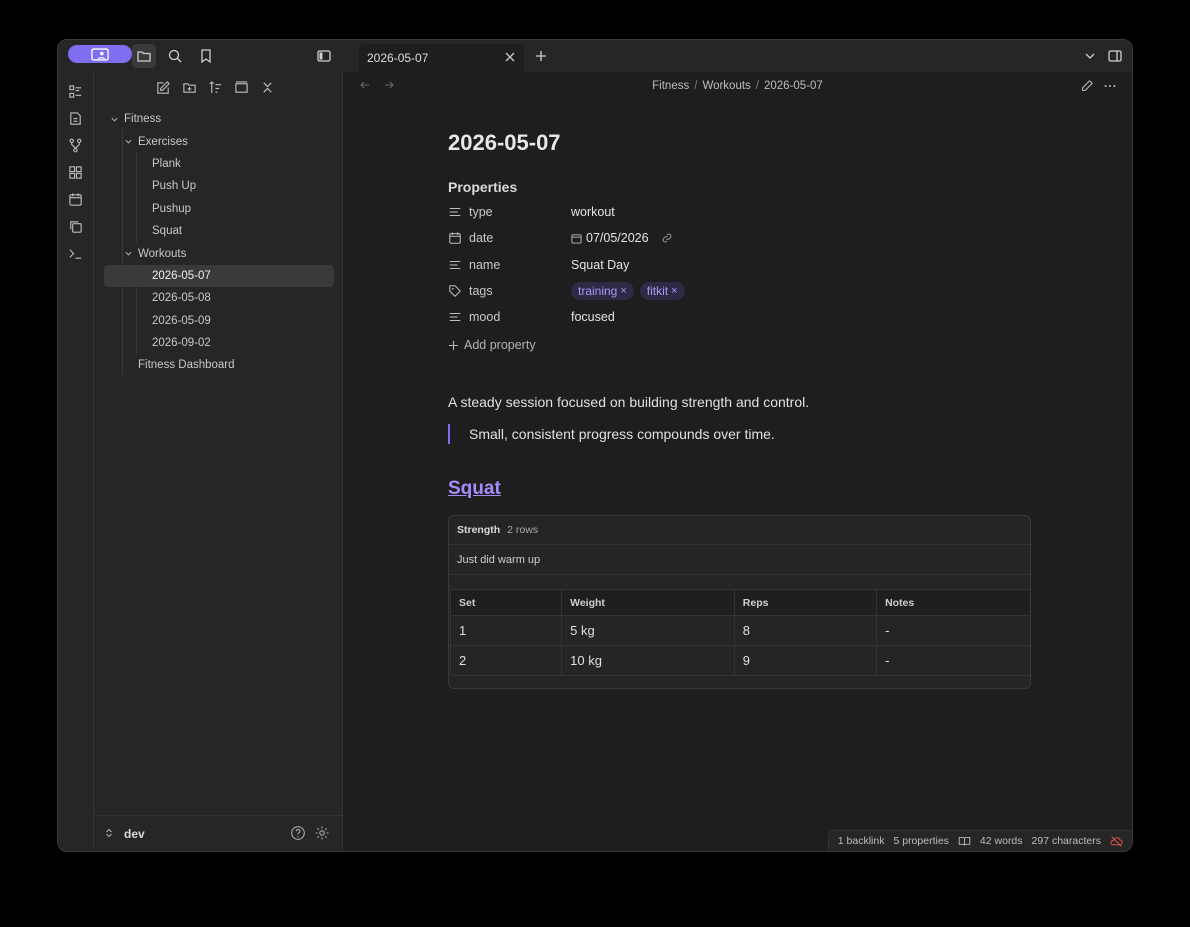 Image resolution: width=1190 pixels, height=927 pixels. I want to click on property-key: type, so click(520, 212).